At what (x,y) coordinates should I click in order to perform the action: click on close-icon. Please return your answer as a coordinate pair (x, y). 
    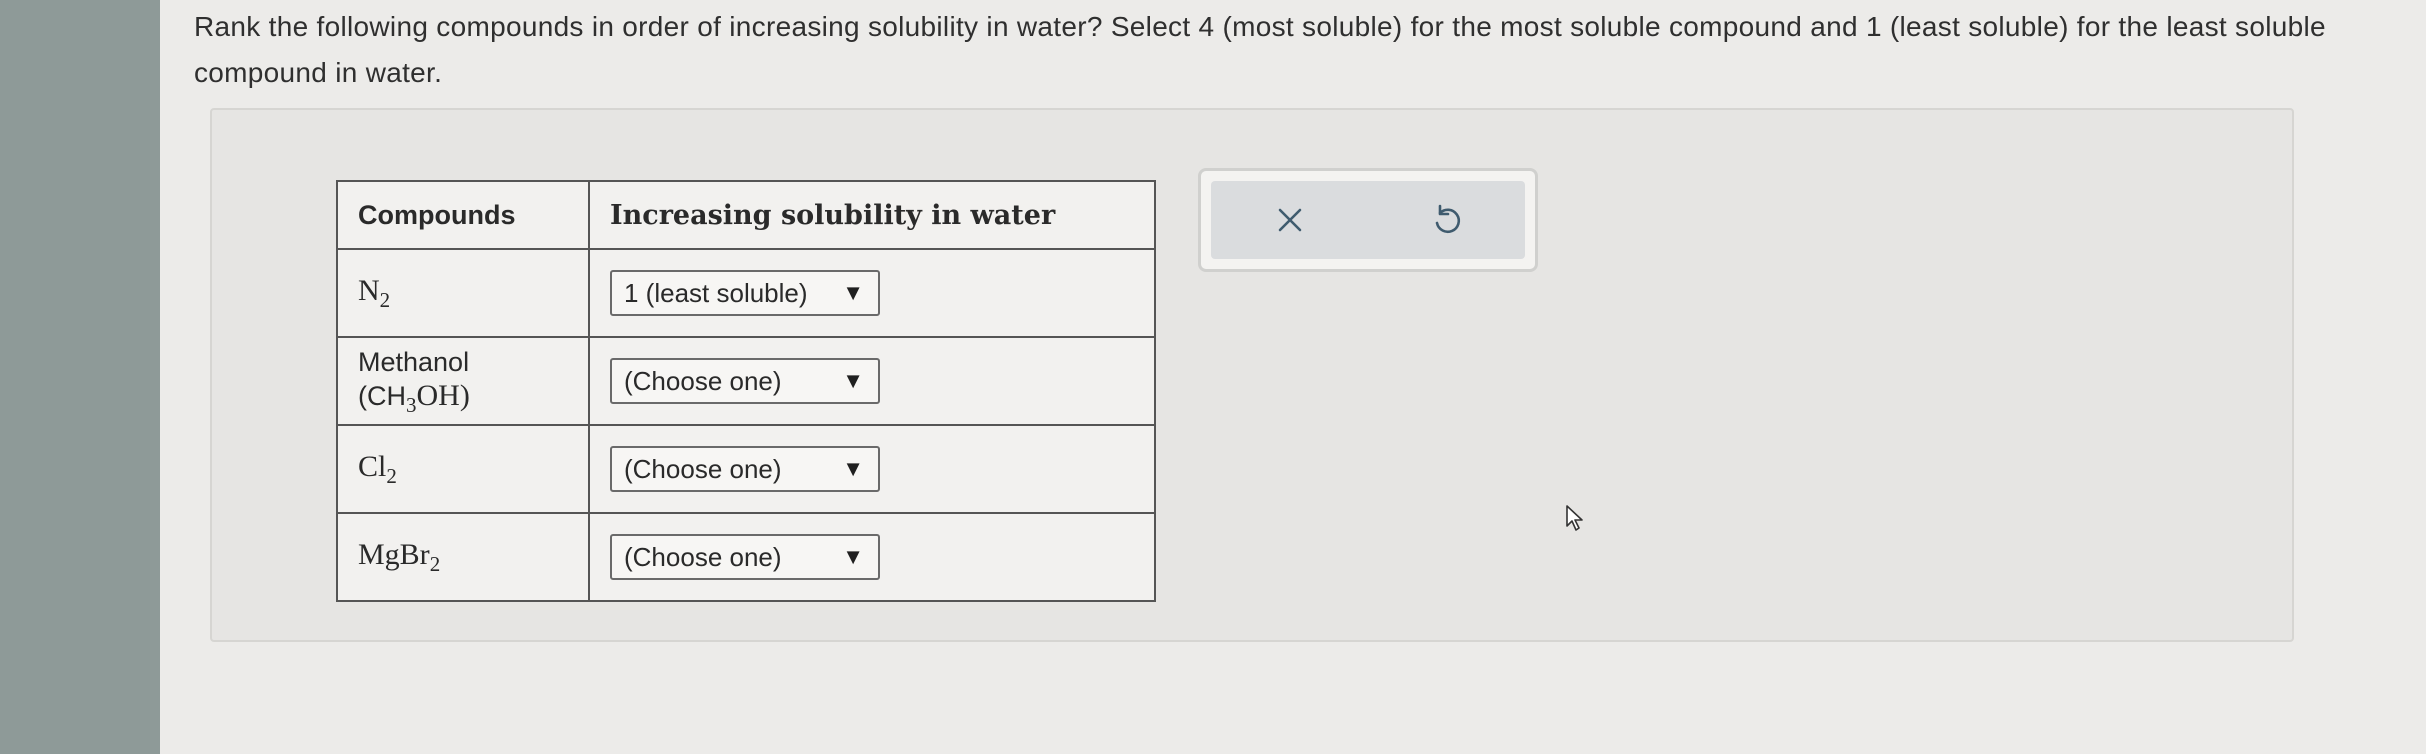
    Looking at the image, I should click on (1289, 220).